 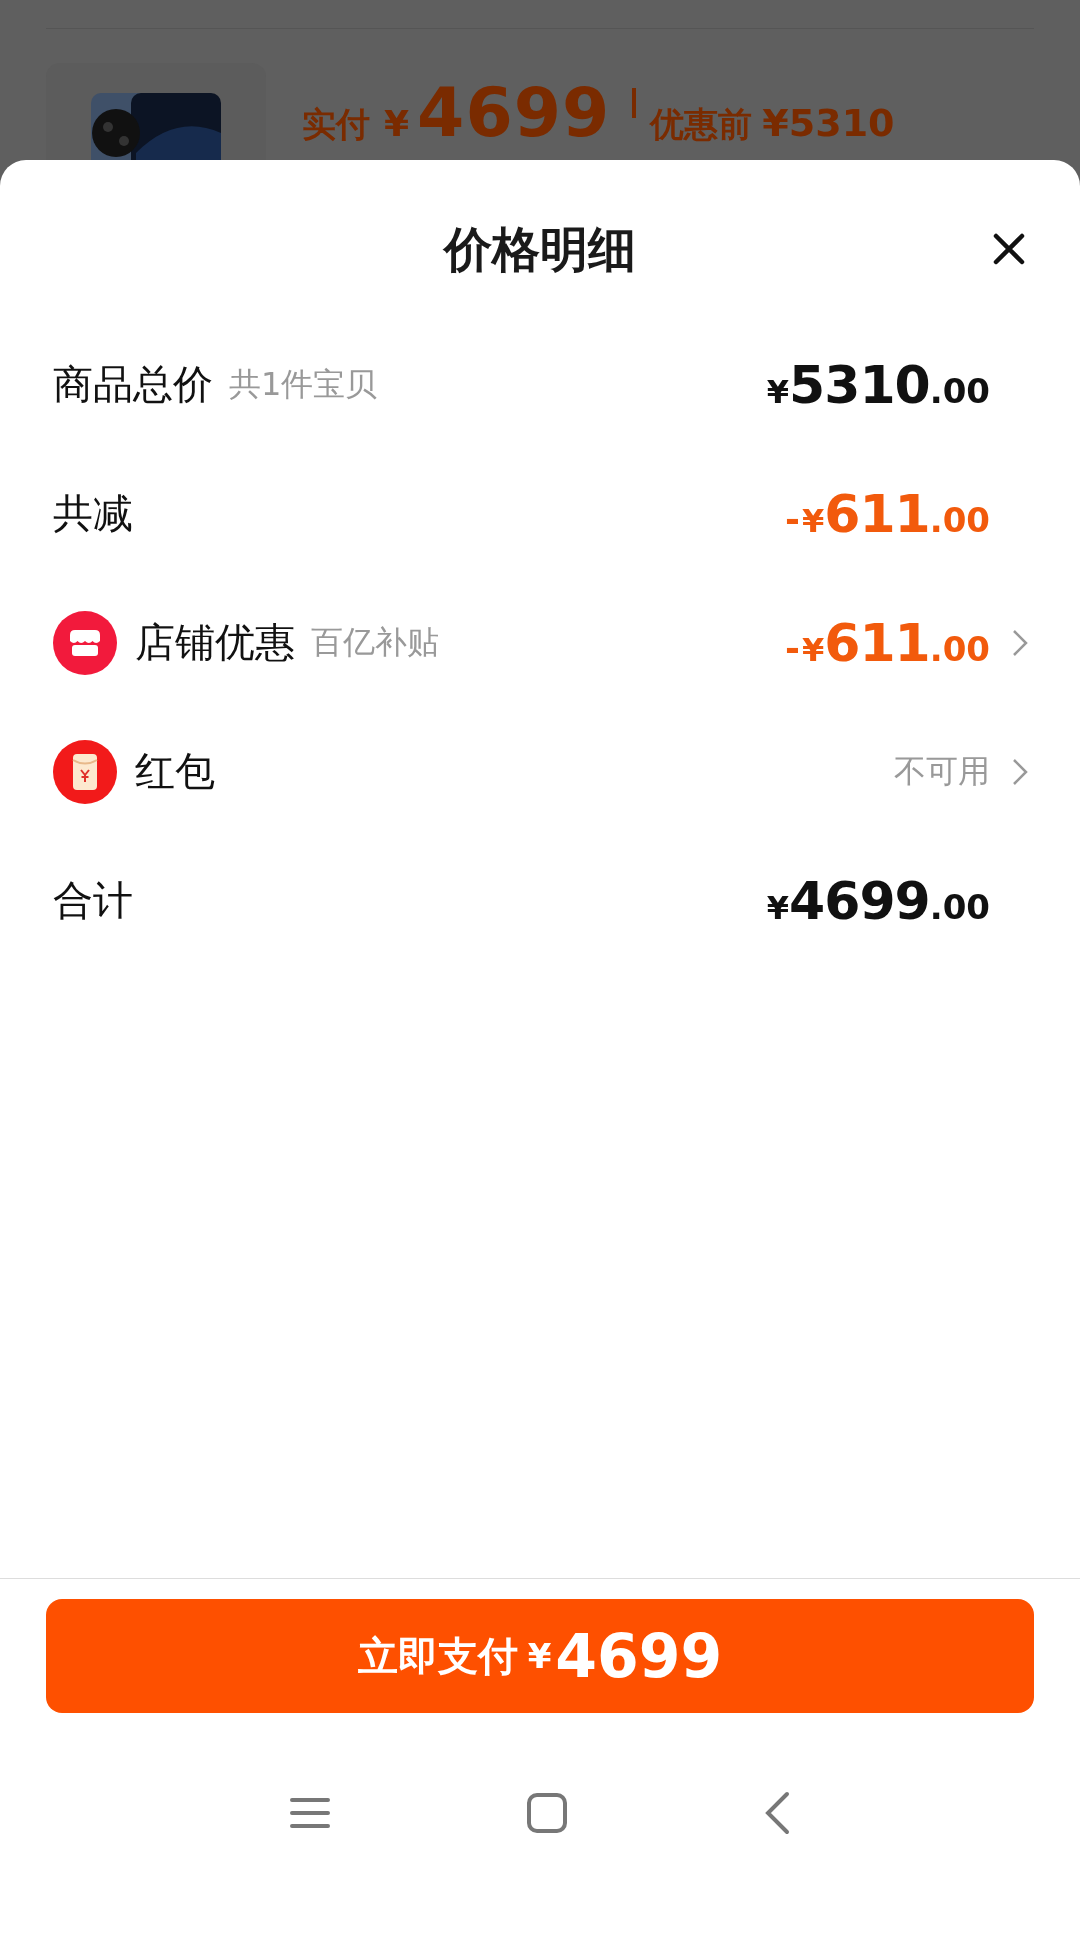 I want to click on back-icon, so click(x=777, y=1813).